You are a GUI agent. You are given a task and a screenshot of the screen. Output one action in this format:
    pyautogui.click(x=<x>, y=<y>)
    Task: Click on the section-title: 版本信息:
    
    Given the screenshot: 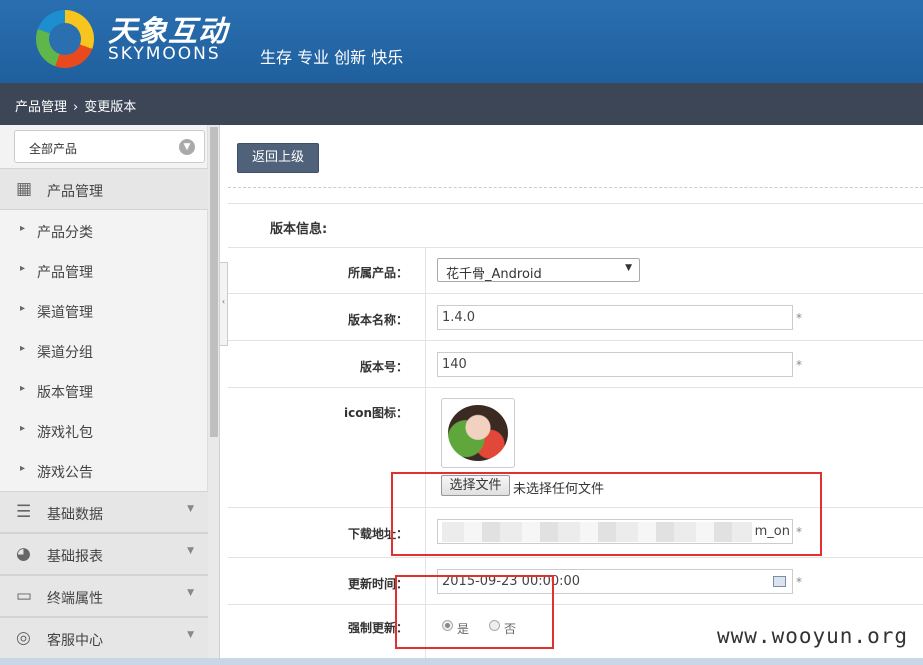 What is the action you would take?
    pyautogui.click(x=299, y=229)
    